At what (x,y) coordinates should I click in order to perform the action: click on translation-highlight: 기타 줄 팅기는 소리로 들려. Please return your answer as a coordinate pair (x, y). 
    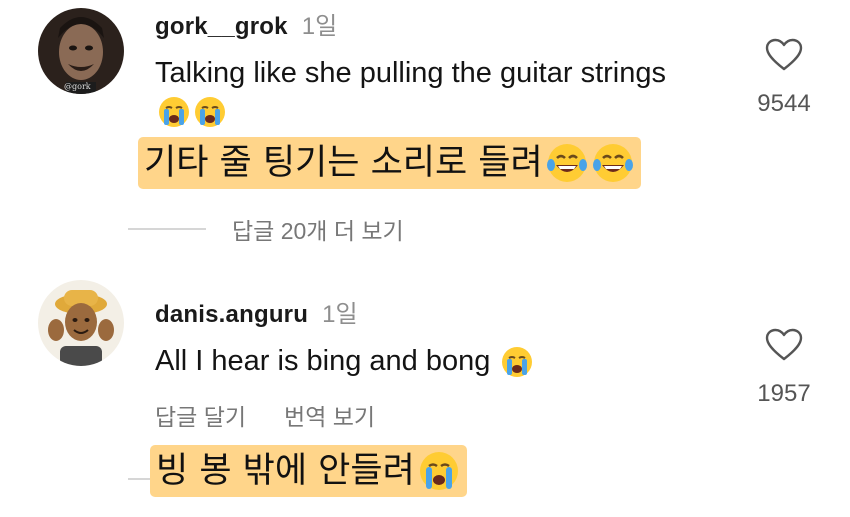
    Looking at the image, I should click on (389, 163).